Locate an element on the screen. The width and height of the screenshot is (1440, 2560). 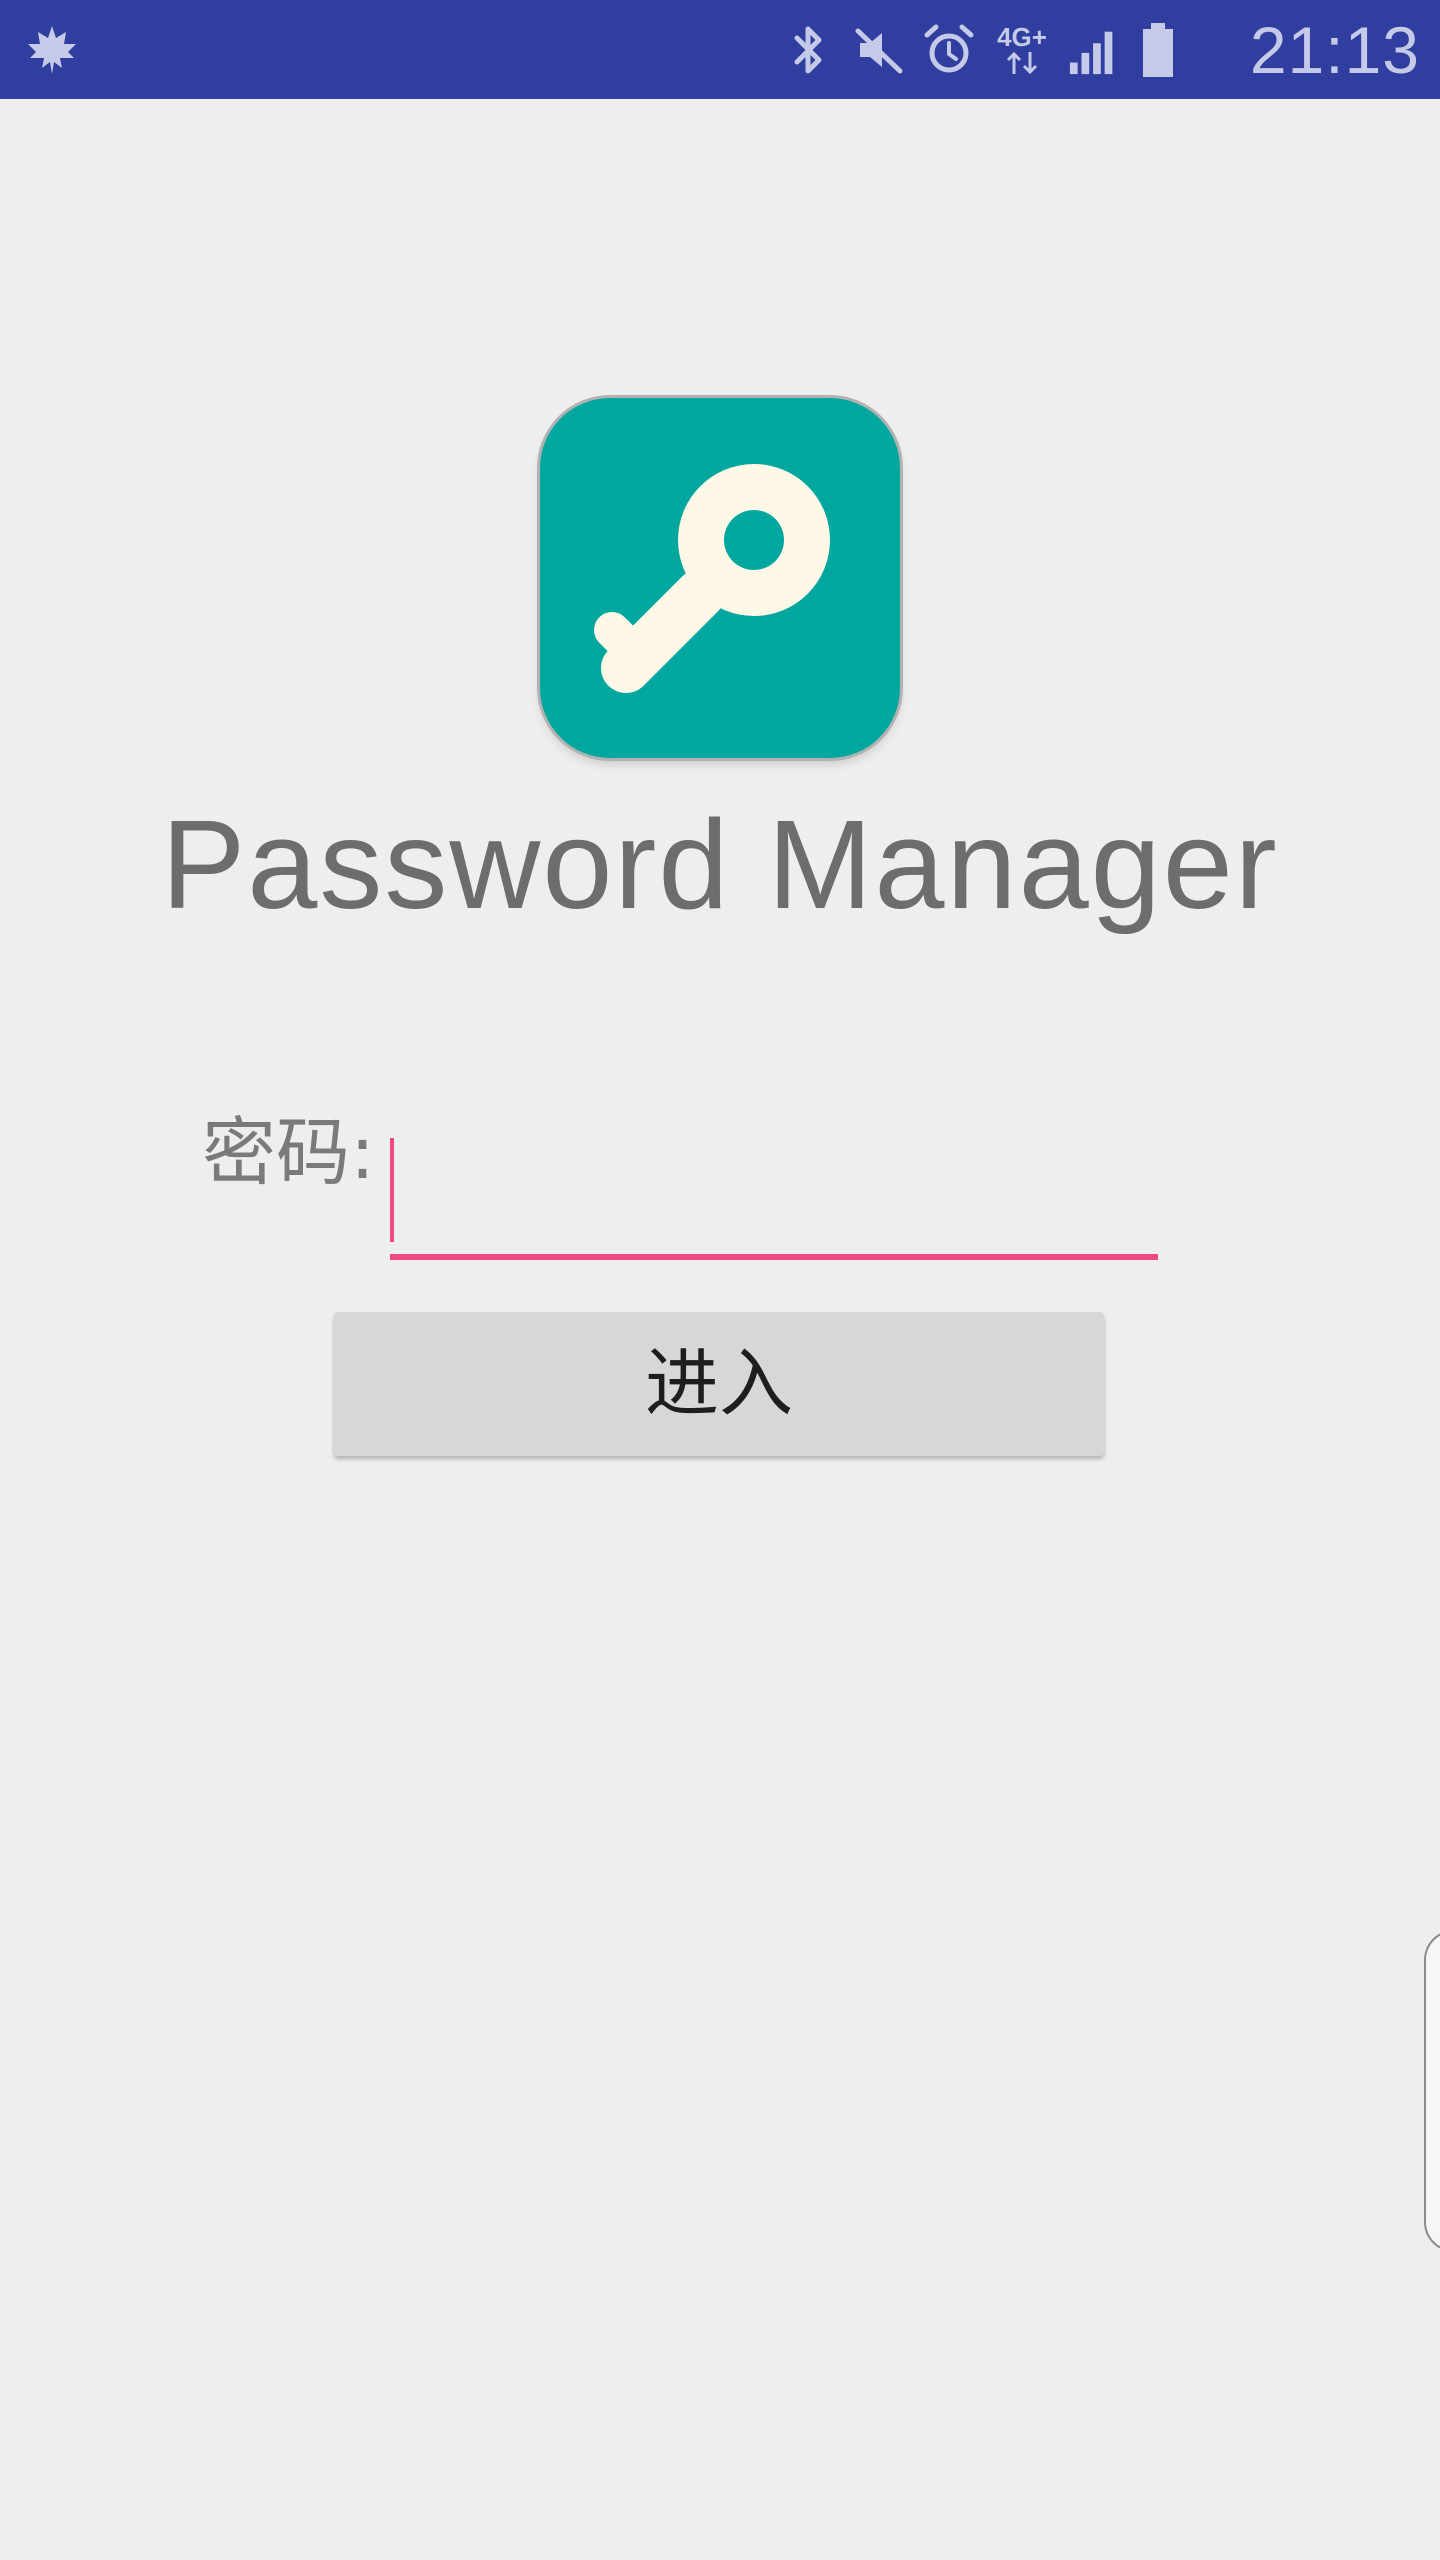
network-4g-icon: 4G+ is located at coordinates (1022, 50).